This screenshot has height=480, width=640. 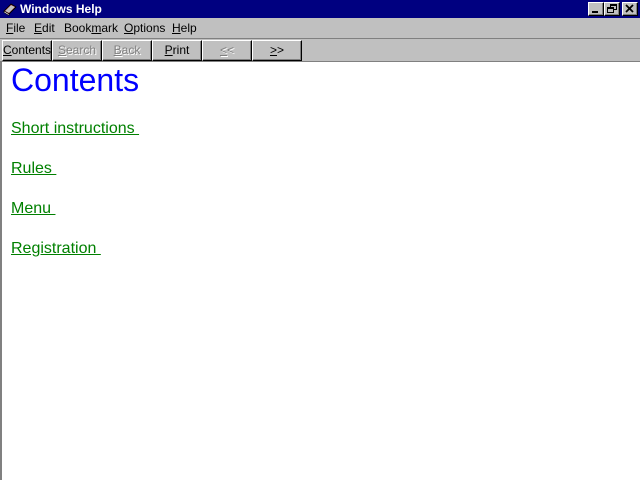 What do you see at coordinates (56, 249) in the screenshot?
I see `link-registration: Registration` at bounding box center [56, 249].